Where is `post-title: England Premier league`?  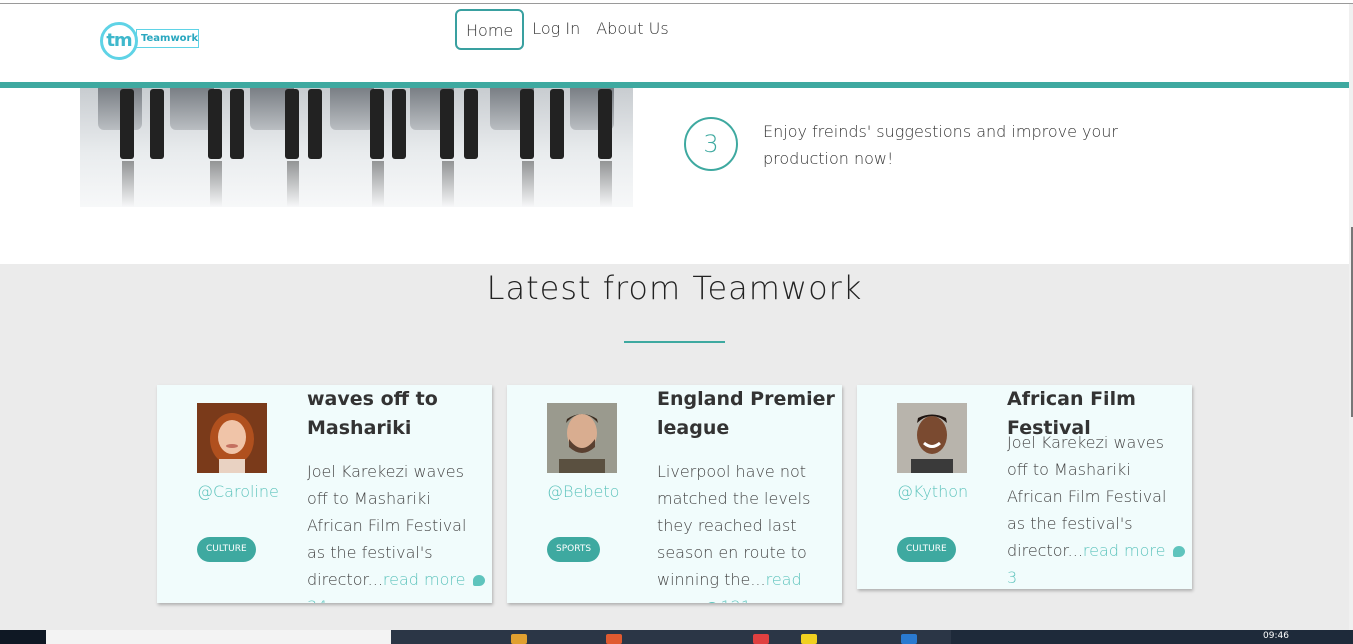 post-title: England Premier league is located at coordinates (747, 414).